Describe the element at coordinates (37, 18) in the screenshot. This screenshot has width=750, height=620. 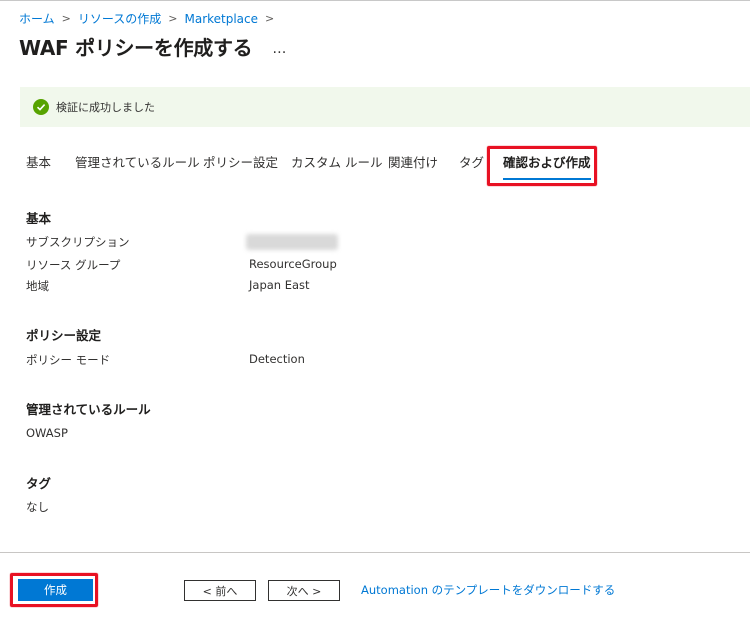
I see `breadcrumb-home: ホーム` at that location.